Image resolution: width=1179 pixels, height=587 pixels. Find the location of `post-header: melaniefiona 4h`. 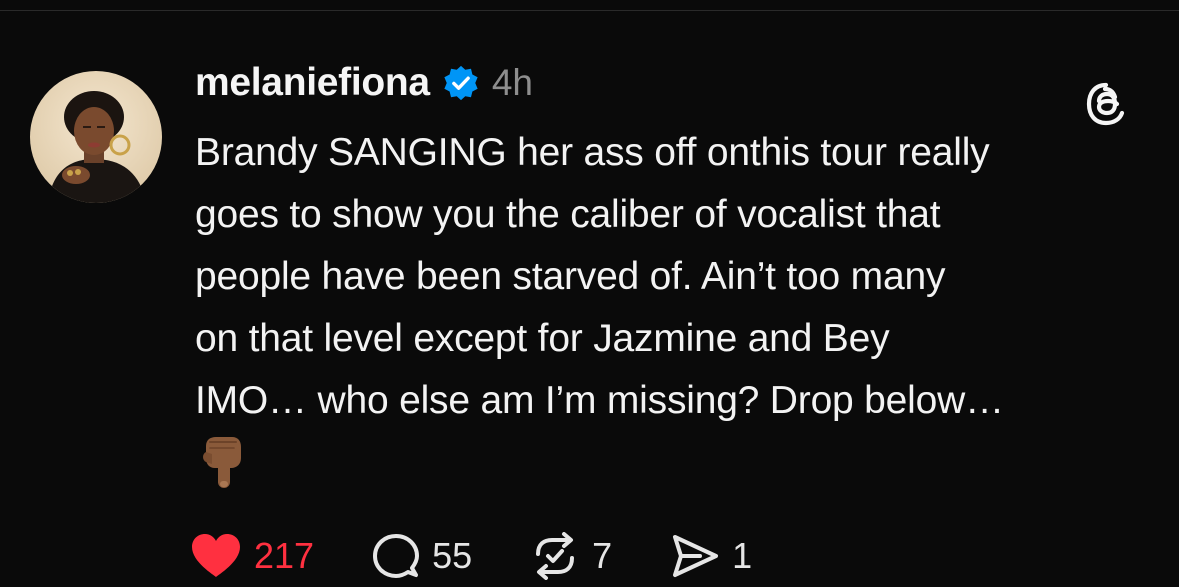

post-header: melaniefiona 4h is located at coordinates (364, 83).